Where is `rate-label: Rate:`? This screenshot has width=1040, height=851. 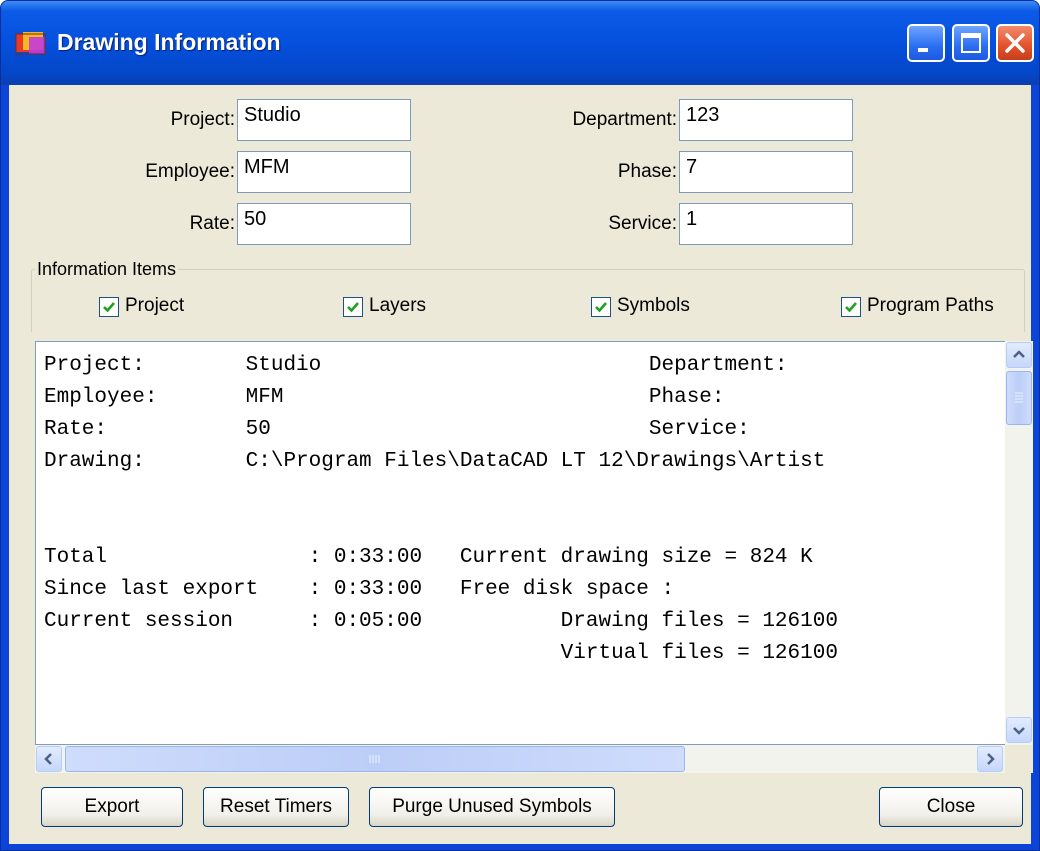 rate-label: Rate: is located at coordinates (212, 223).